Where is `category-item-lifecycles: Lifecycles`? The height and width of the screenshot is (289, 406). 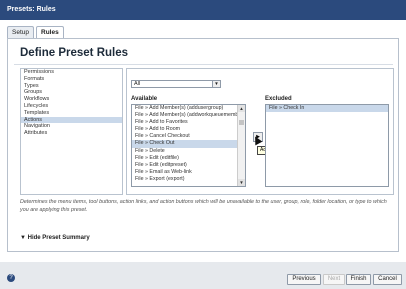 category-item-lifecycles: Lifecycles is located at coordinates (71, 106).